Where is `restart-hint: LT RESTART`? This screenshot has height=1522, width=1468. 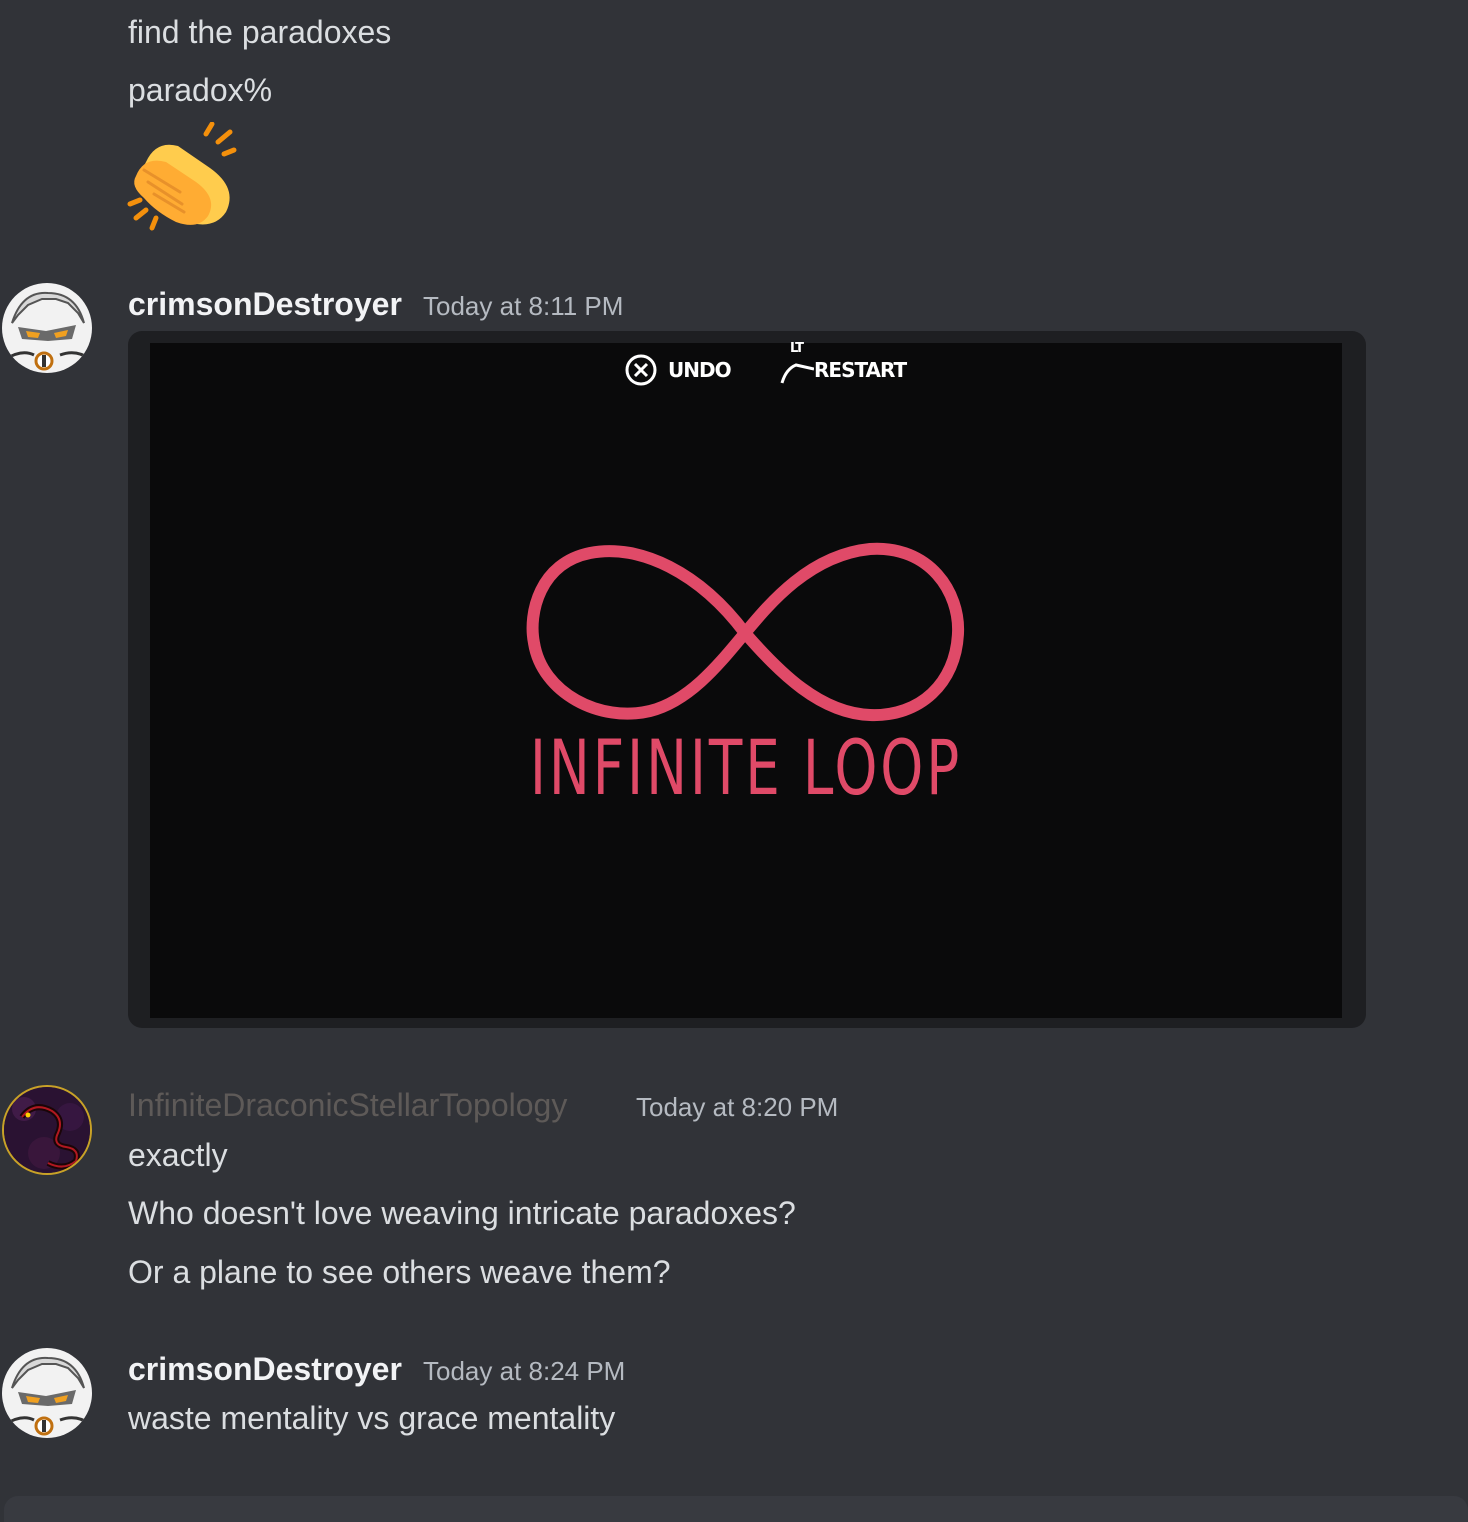
restart-hint: LT RESTART is located at coordinates (842, 364).